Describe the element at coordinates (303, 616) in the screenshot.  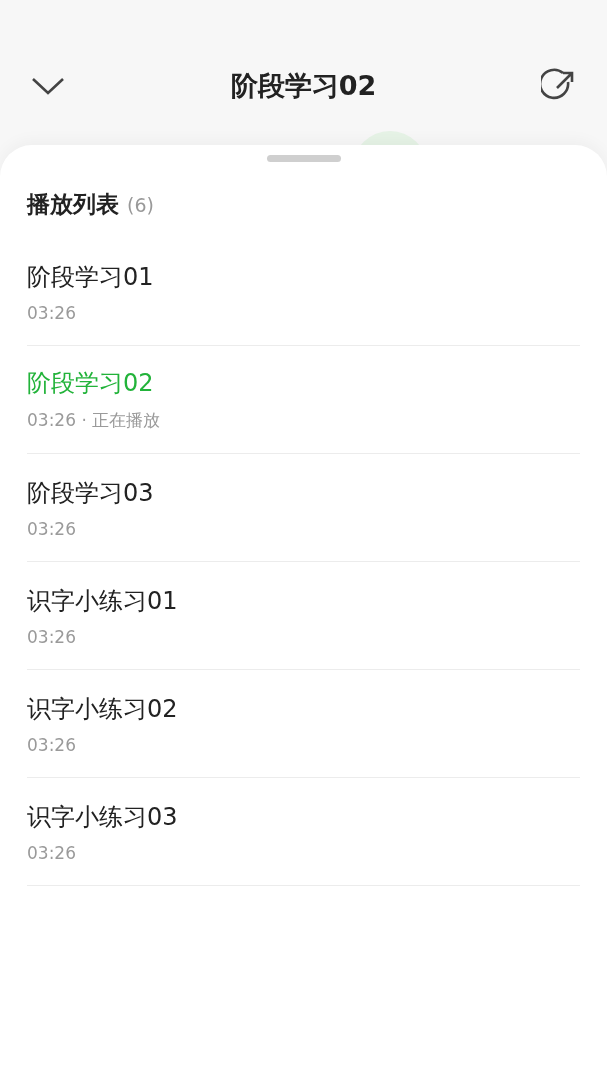
I see `playlist-item: 识字小练习01 03:26` at that location.